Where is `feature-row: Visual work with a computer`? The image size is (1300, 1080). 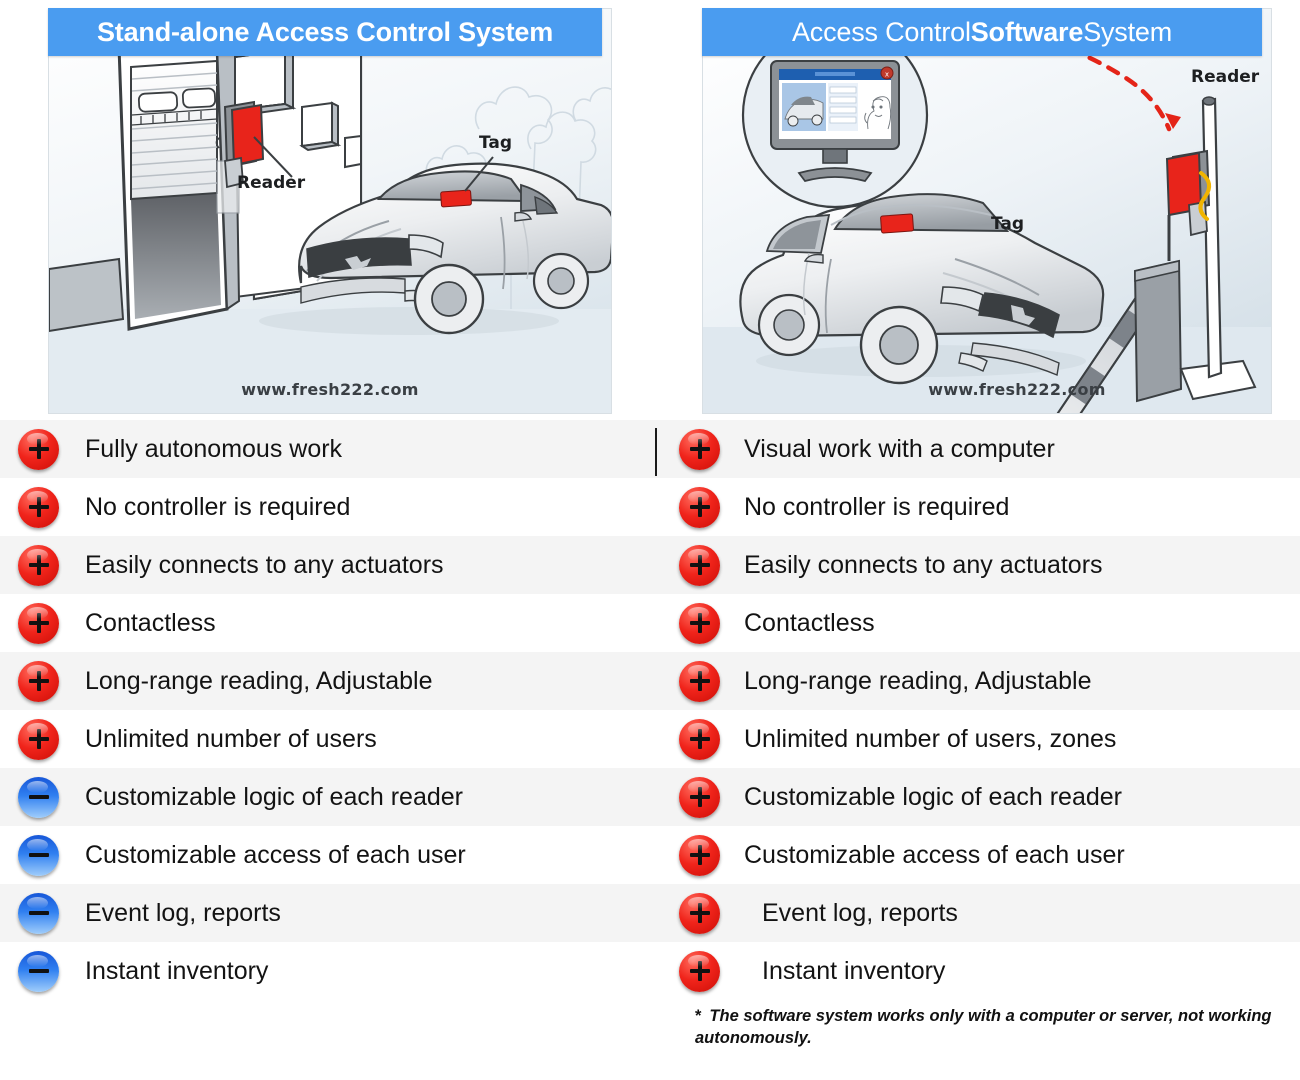
feature-row: Visual work with a computer is located at coordinates (977, 449).